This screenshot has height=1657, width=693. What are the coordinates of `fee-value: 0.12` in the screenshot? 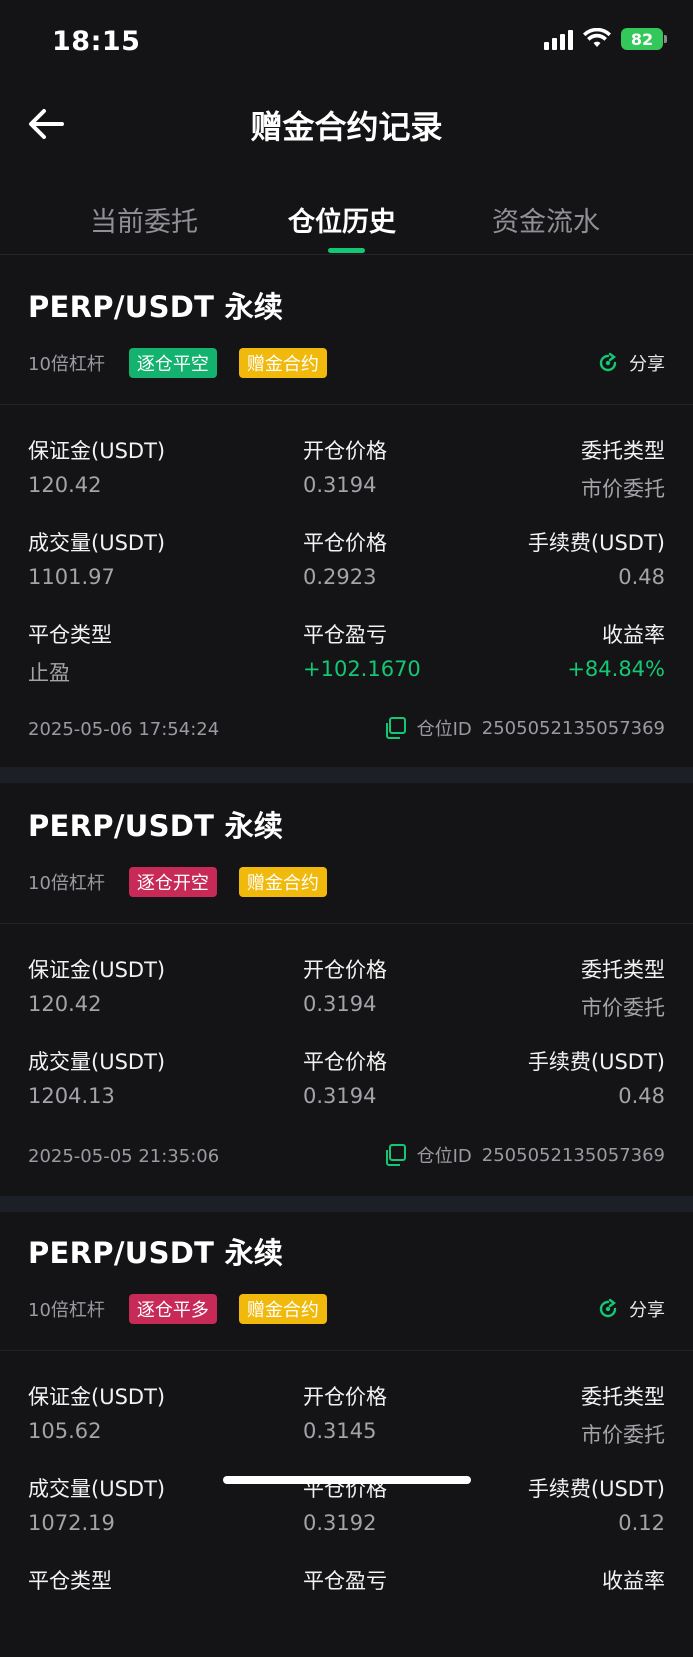 It's located at (641, 1523).